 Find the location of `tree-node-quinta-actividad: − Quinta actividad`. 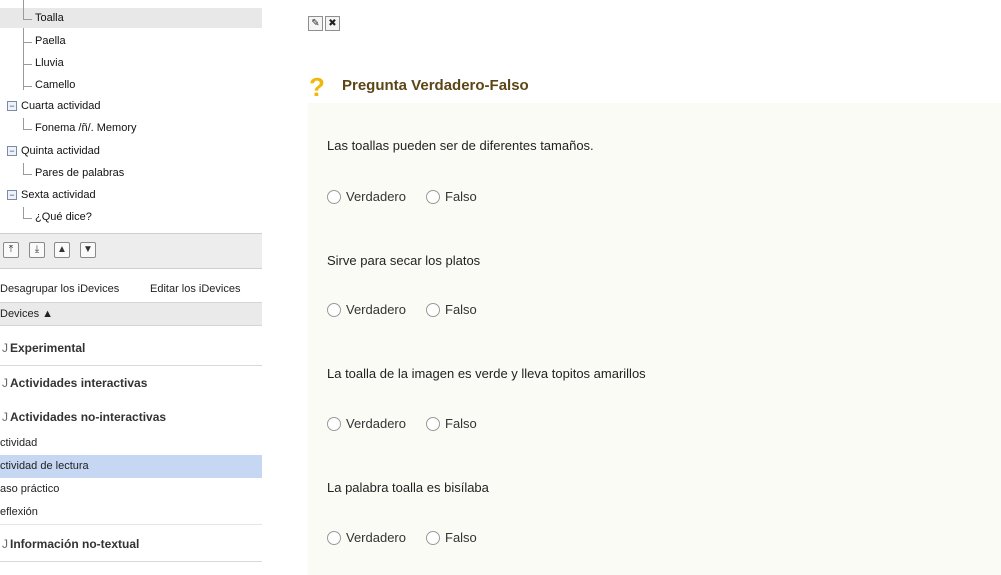

tree-node-quinta-actividad: − Quinta actividad is located at coordinates (131, 151).